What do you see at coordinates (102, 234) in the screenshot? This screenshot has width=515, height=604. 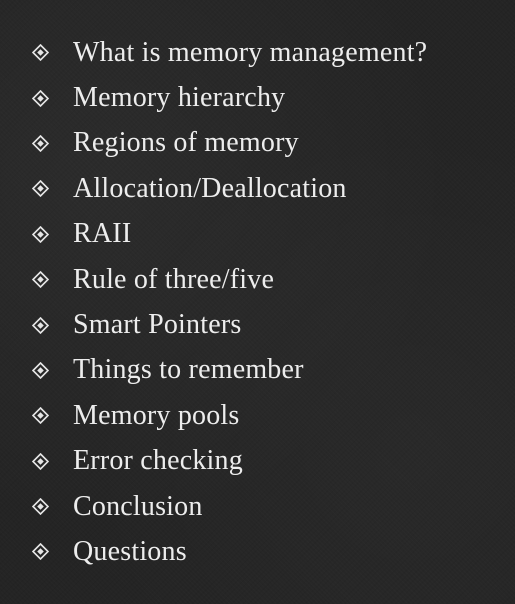 I see `agenda-item-label: RAII` at bounding box center [102, 234].